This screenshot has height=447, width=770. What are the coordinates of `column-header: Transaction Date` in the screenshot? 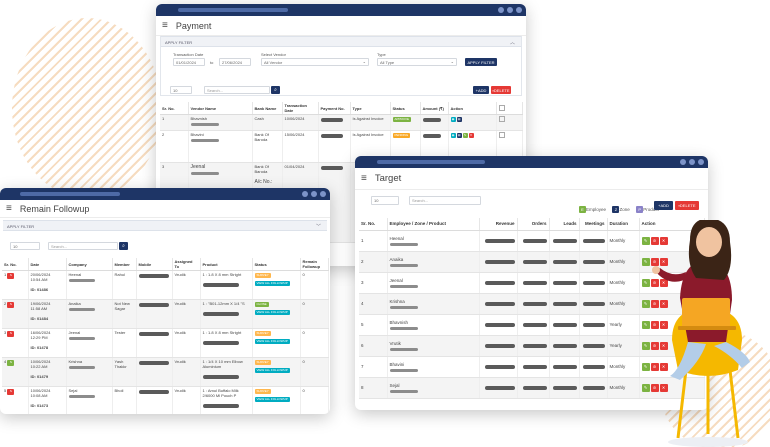 It's located at (300, 108).